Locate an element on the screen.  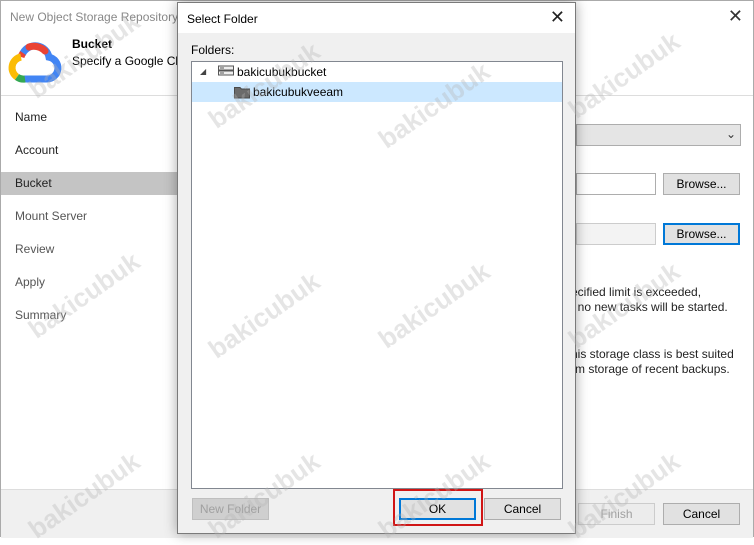
nav-step-apply: Apply is located at coordinates (90, 282).